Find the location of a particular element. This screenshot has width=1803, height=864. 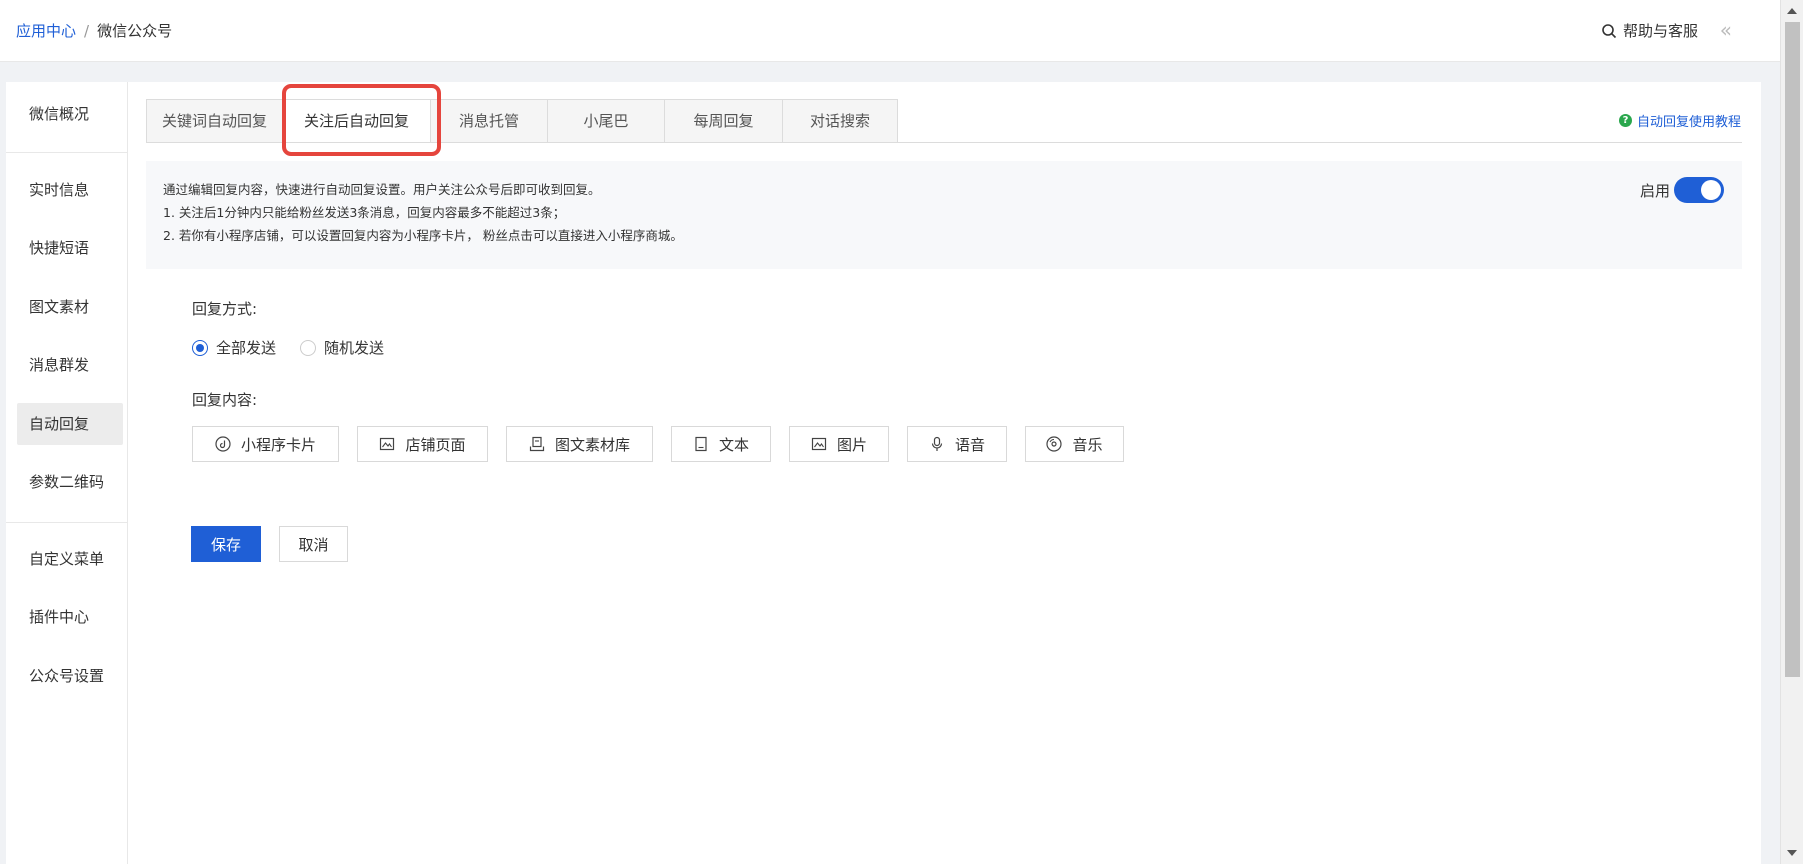

save-button: 保存 is located at coordinates (226, 544).